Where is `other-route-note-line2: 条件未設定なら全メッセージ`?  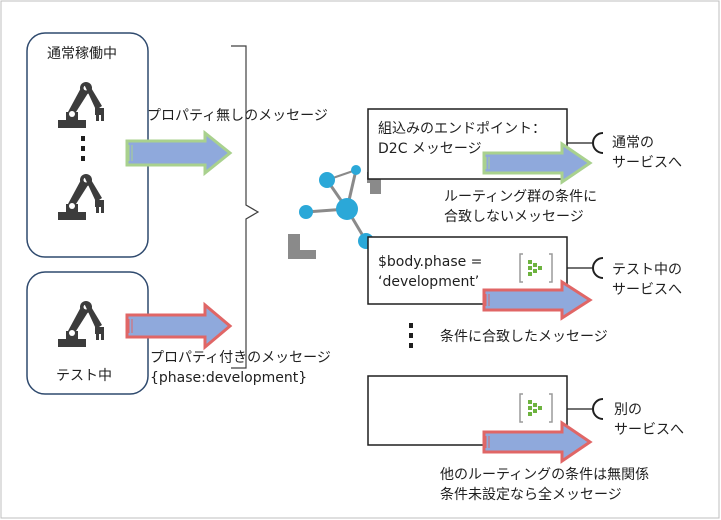 other-route-note-line2: 条件未設定なら全メッセージ is located at coordinates (531, 494).